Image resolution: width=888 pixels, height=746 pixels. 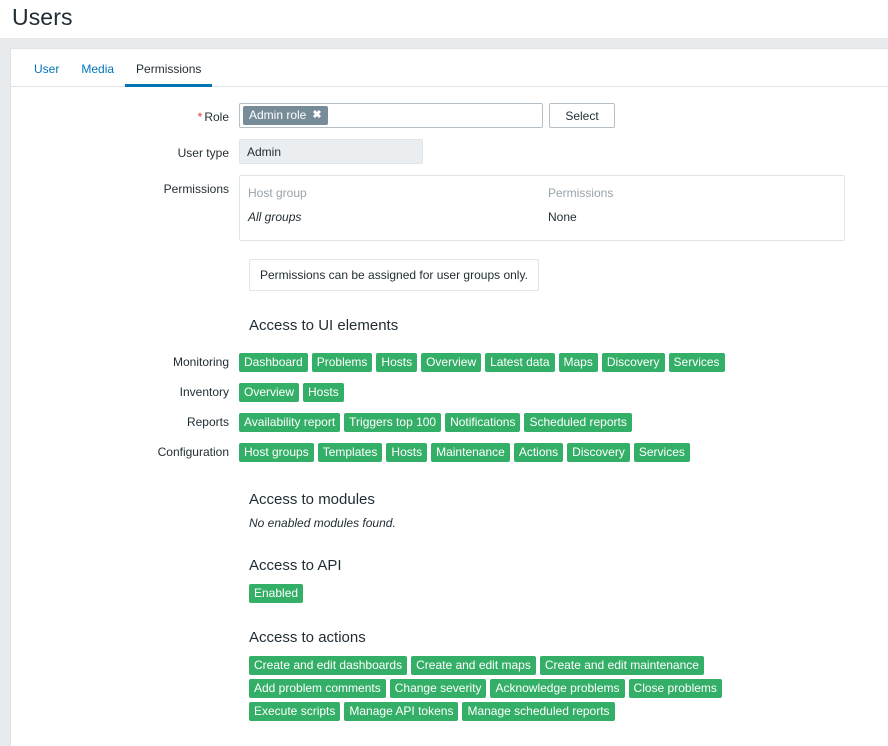 I want to click on ui-tag-maintenance: Maintenance, so click(x=470, y=452).